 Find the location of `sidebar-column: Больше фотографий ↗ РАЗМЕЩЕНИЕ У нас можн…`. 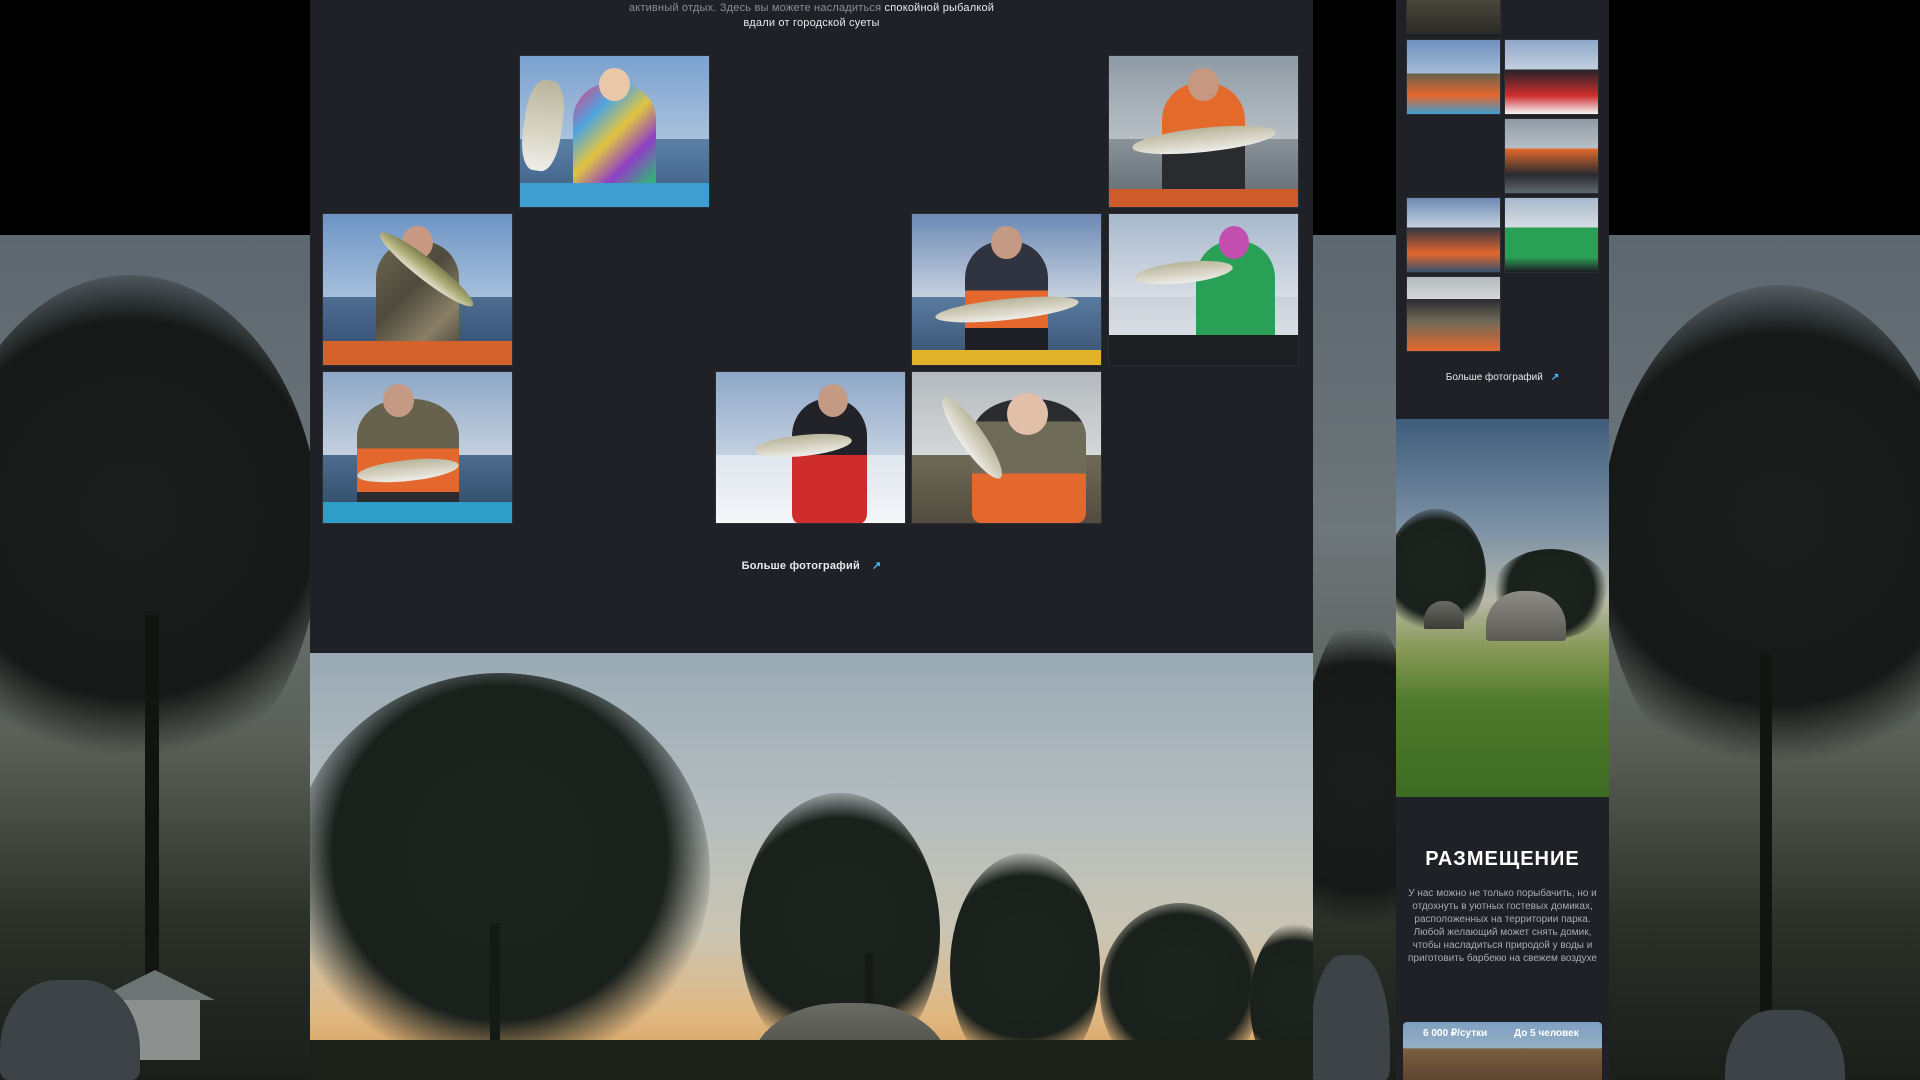

sidebar-column: Больше фотографий ↗ РАЗМЕЩЕНИЕ У нас можн… is located at coordinates (1502, 540).